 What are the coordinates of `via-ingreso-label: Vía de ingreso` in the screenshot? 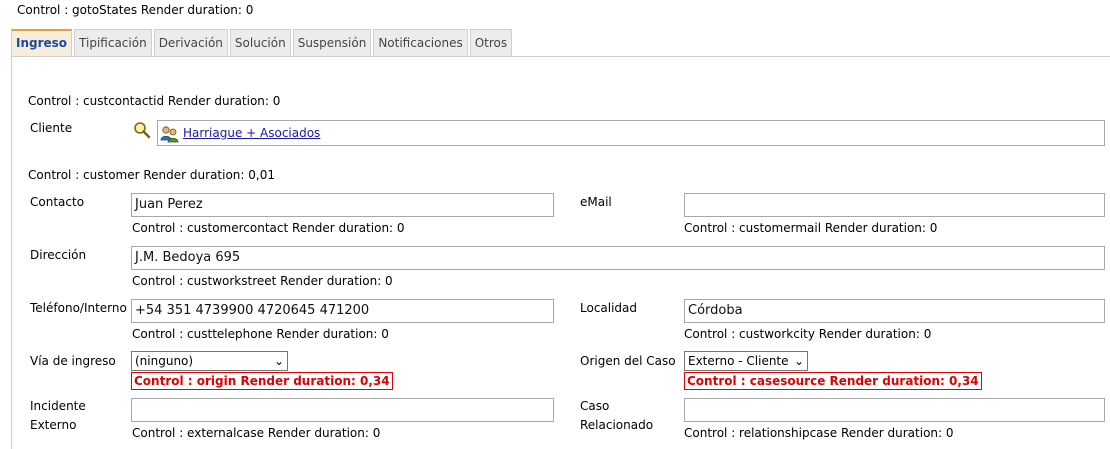 It's located at (73, 361).